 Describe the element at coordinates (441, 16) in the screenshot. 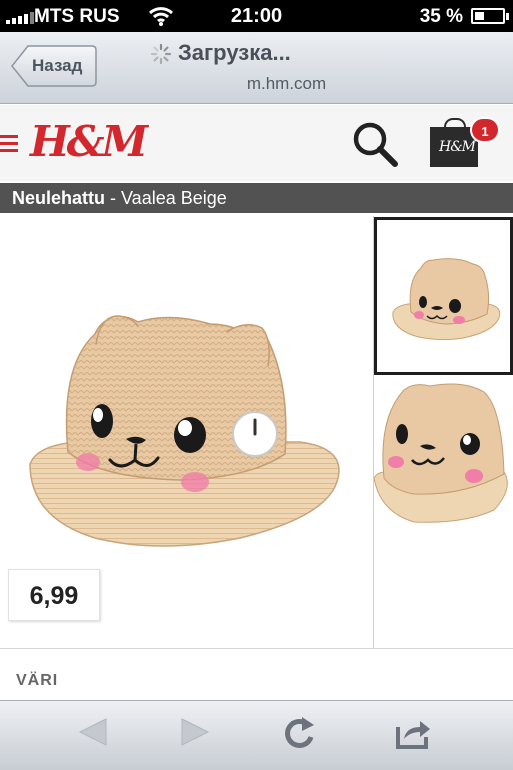

I see `battery-percent: 35 %` at that location.